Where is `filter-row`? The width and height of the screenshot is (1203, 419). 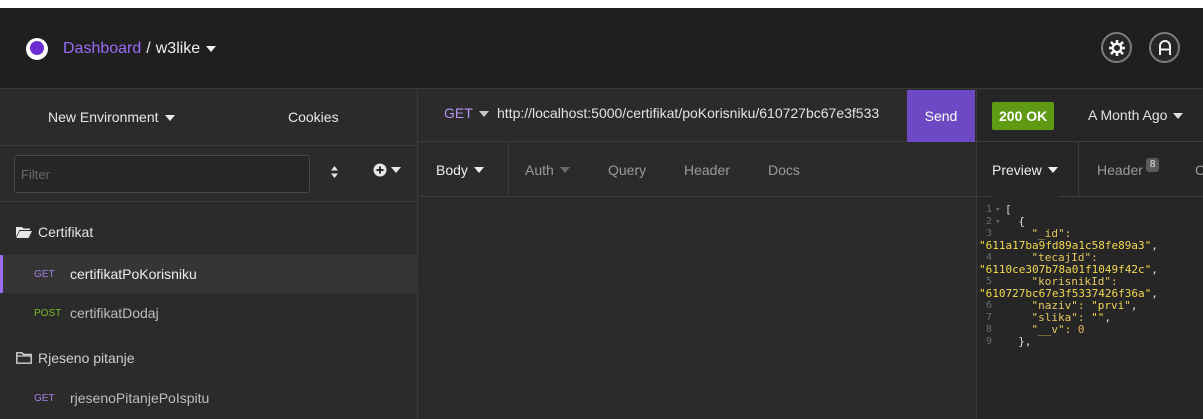
filter-row is located at coordinates (209, 174).